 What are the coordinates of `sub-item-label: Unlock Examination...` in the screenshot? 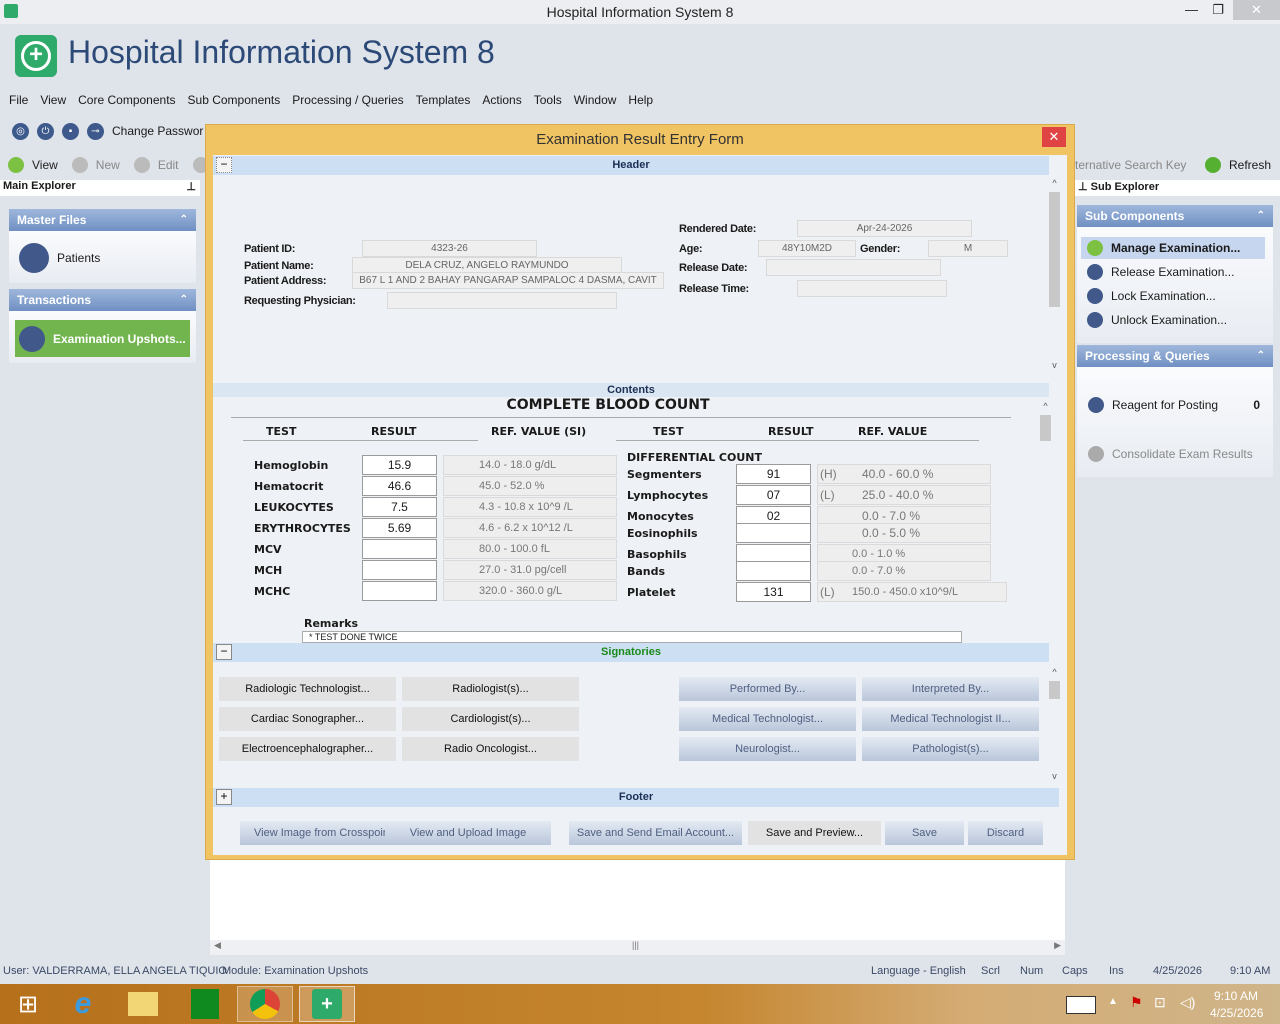 It's located at (1169, 320).